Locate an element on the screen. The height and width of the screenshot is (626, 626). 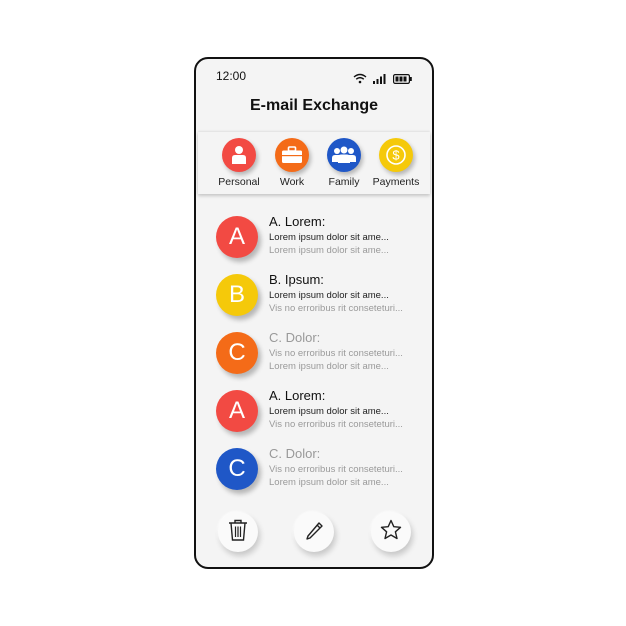
pencil-icon is located at coordinates (314, 532).